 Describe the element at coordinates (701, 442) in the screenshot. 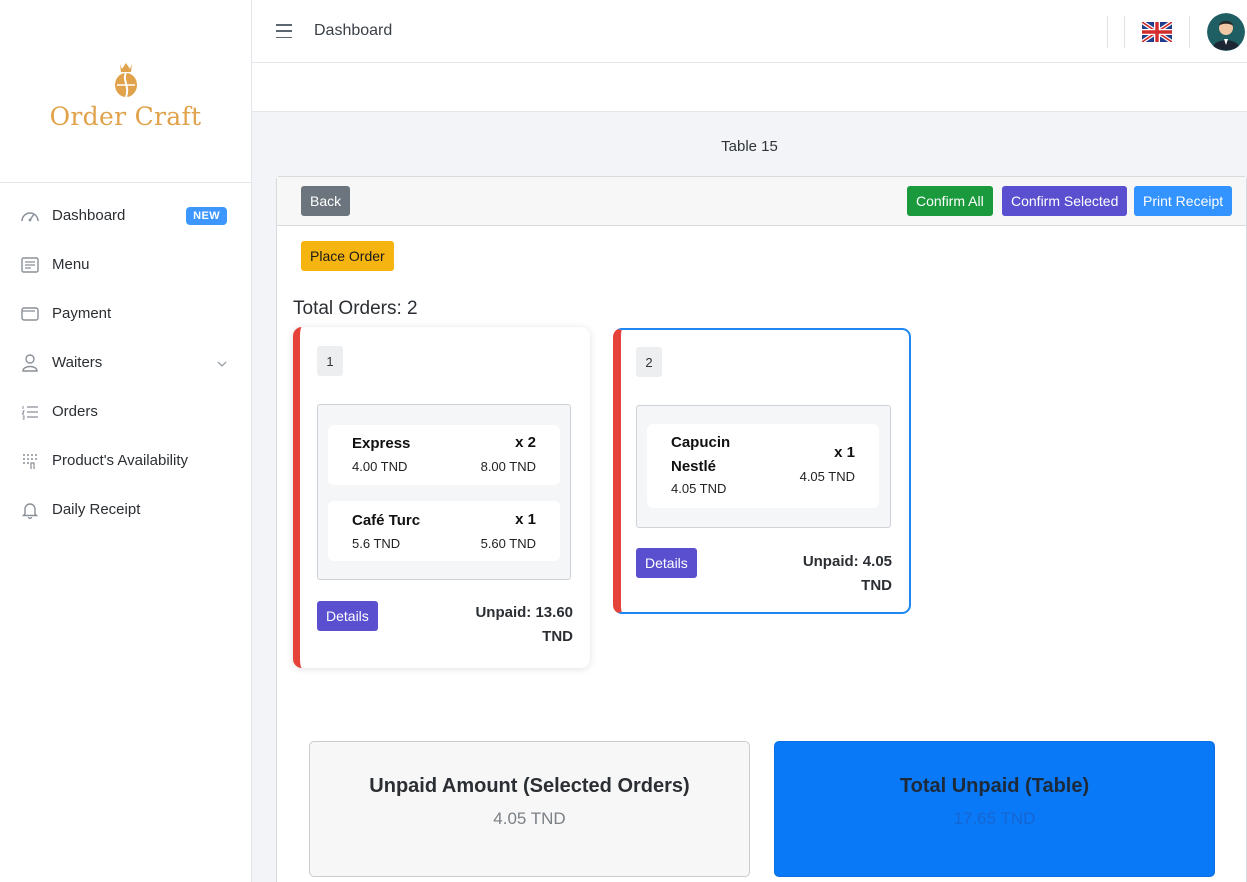

I see `item-name-line: Capucin` at that location.